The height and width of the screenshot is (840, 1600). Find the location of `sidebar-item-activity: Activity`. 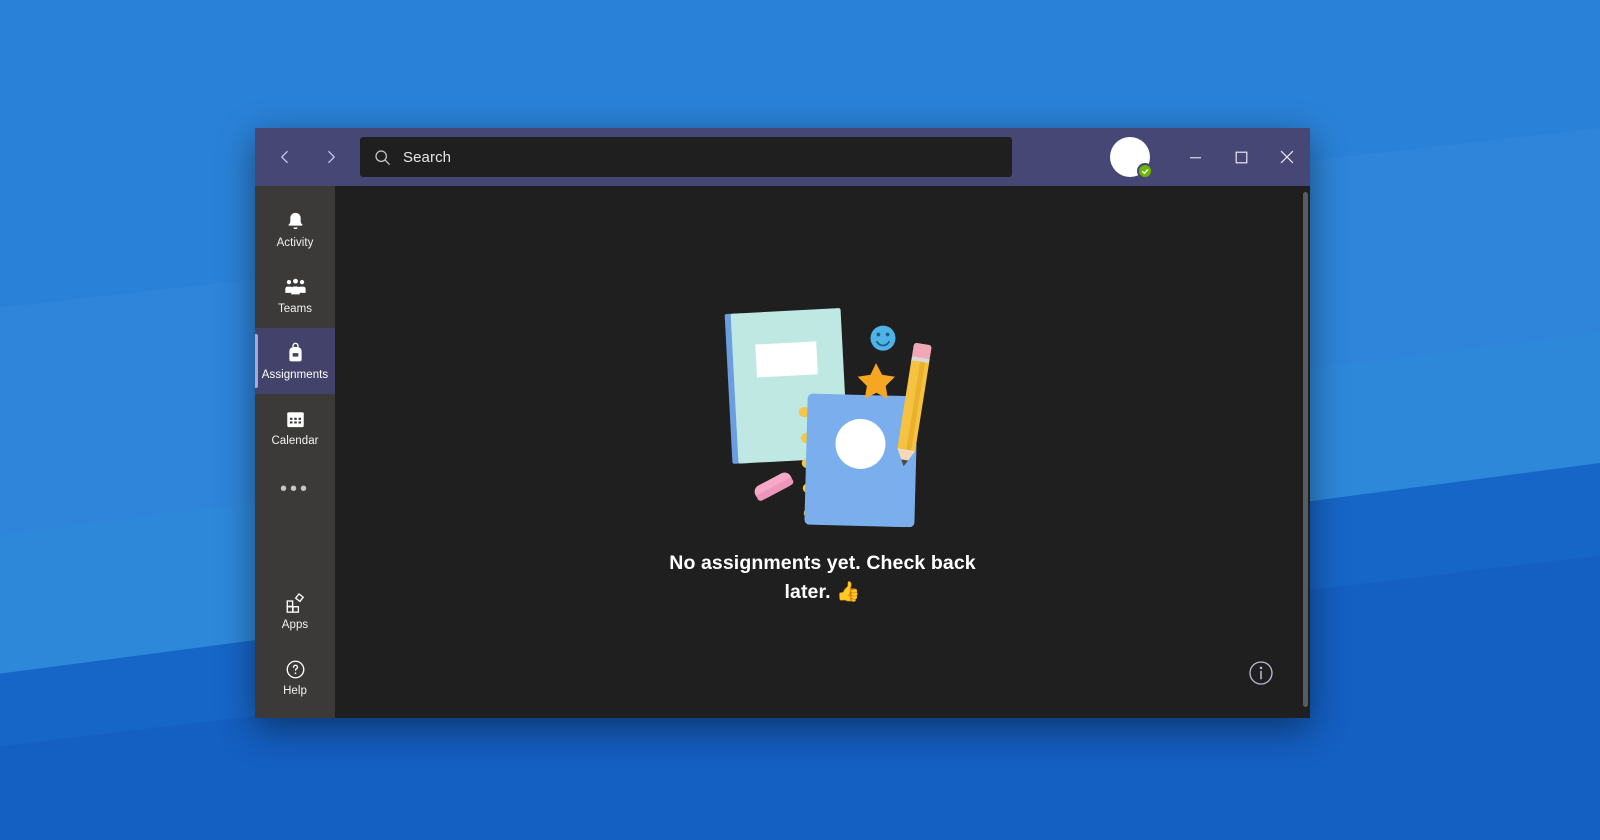

sidebar-item-activity: Activity is located at coordinates (295, 229).